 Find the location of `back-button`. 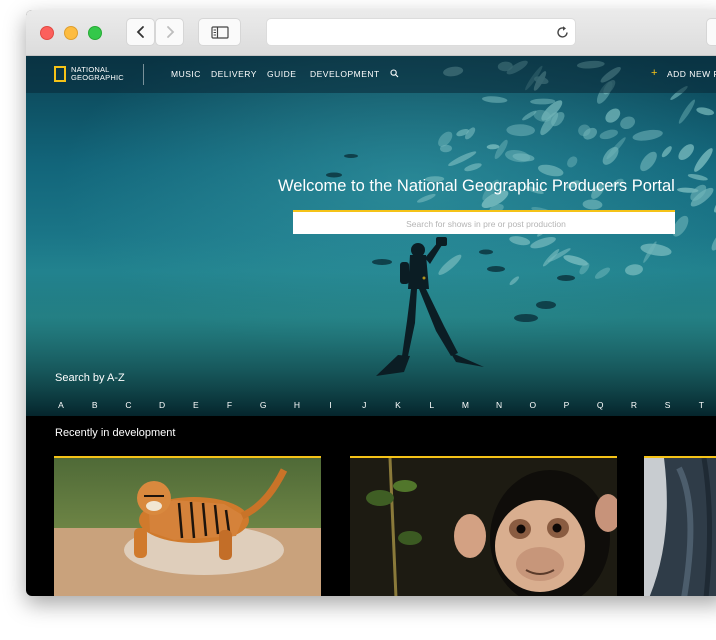

back-button is located at coordinates (140, 32).